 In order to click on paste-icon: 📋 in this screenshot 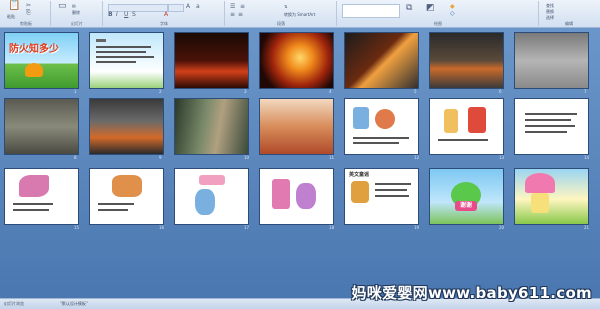, I will do `click(14, 6)`.